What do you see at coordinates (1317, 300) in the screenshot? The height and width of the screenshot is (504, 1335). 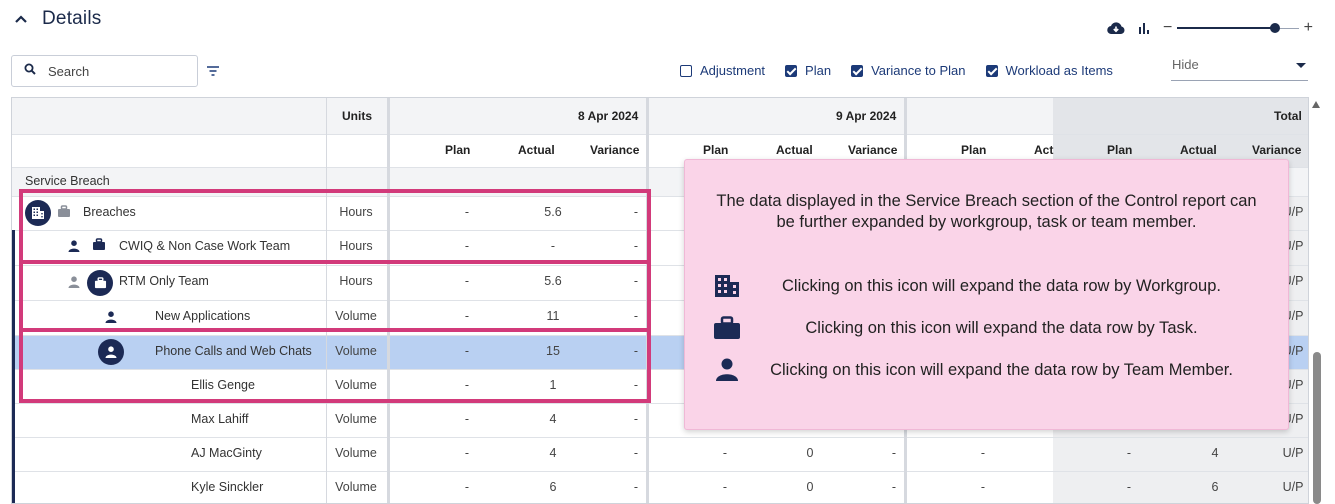 I see `vertical-scrollbar` at bounding box center [1317, 300].